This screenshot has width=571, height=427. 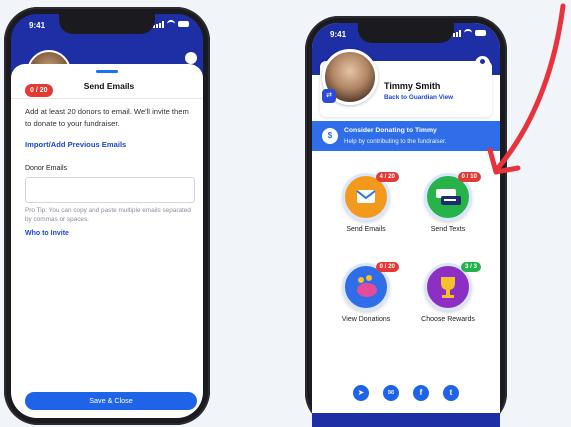 What do you see at coordinates (329, 96) in the screenshot?
I see `switch-view-icon: ⇄` at bounding box center [329, 96].